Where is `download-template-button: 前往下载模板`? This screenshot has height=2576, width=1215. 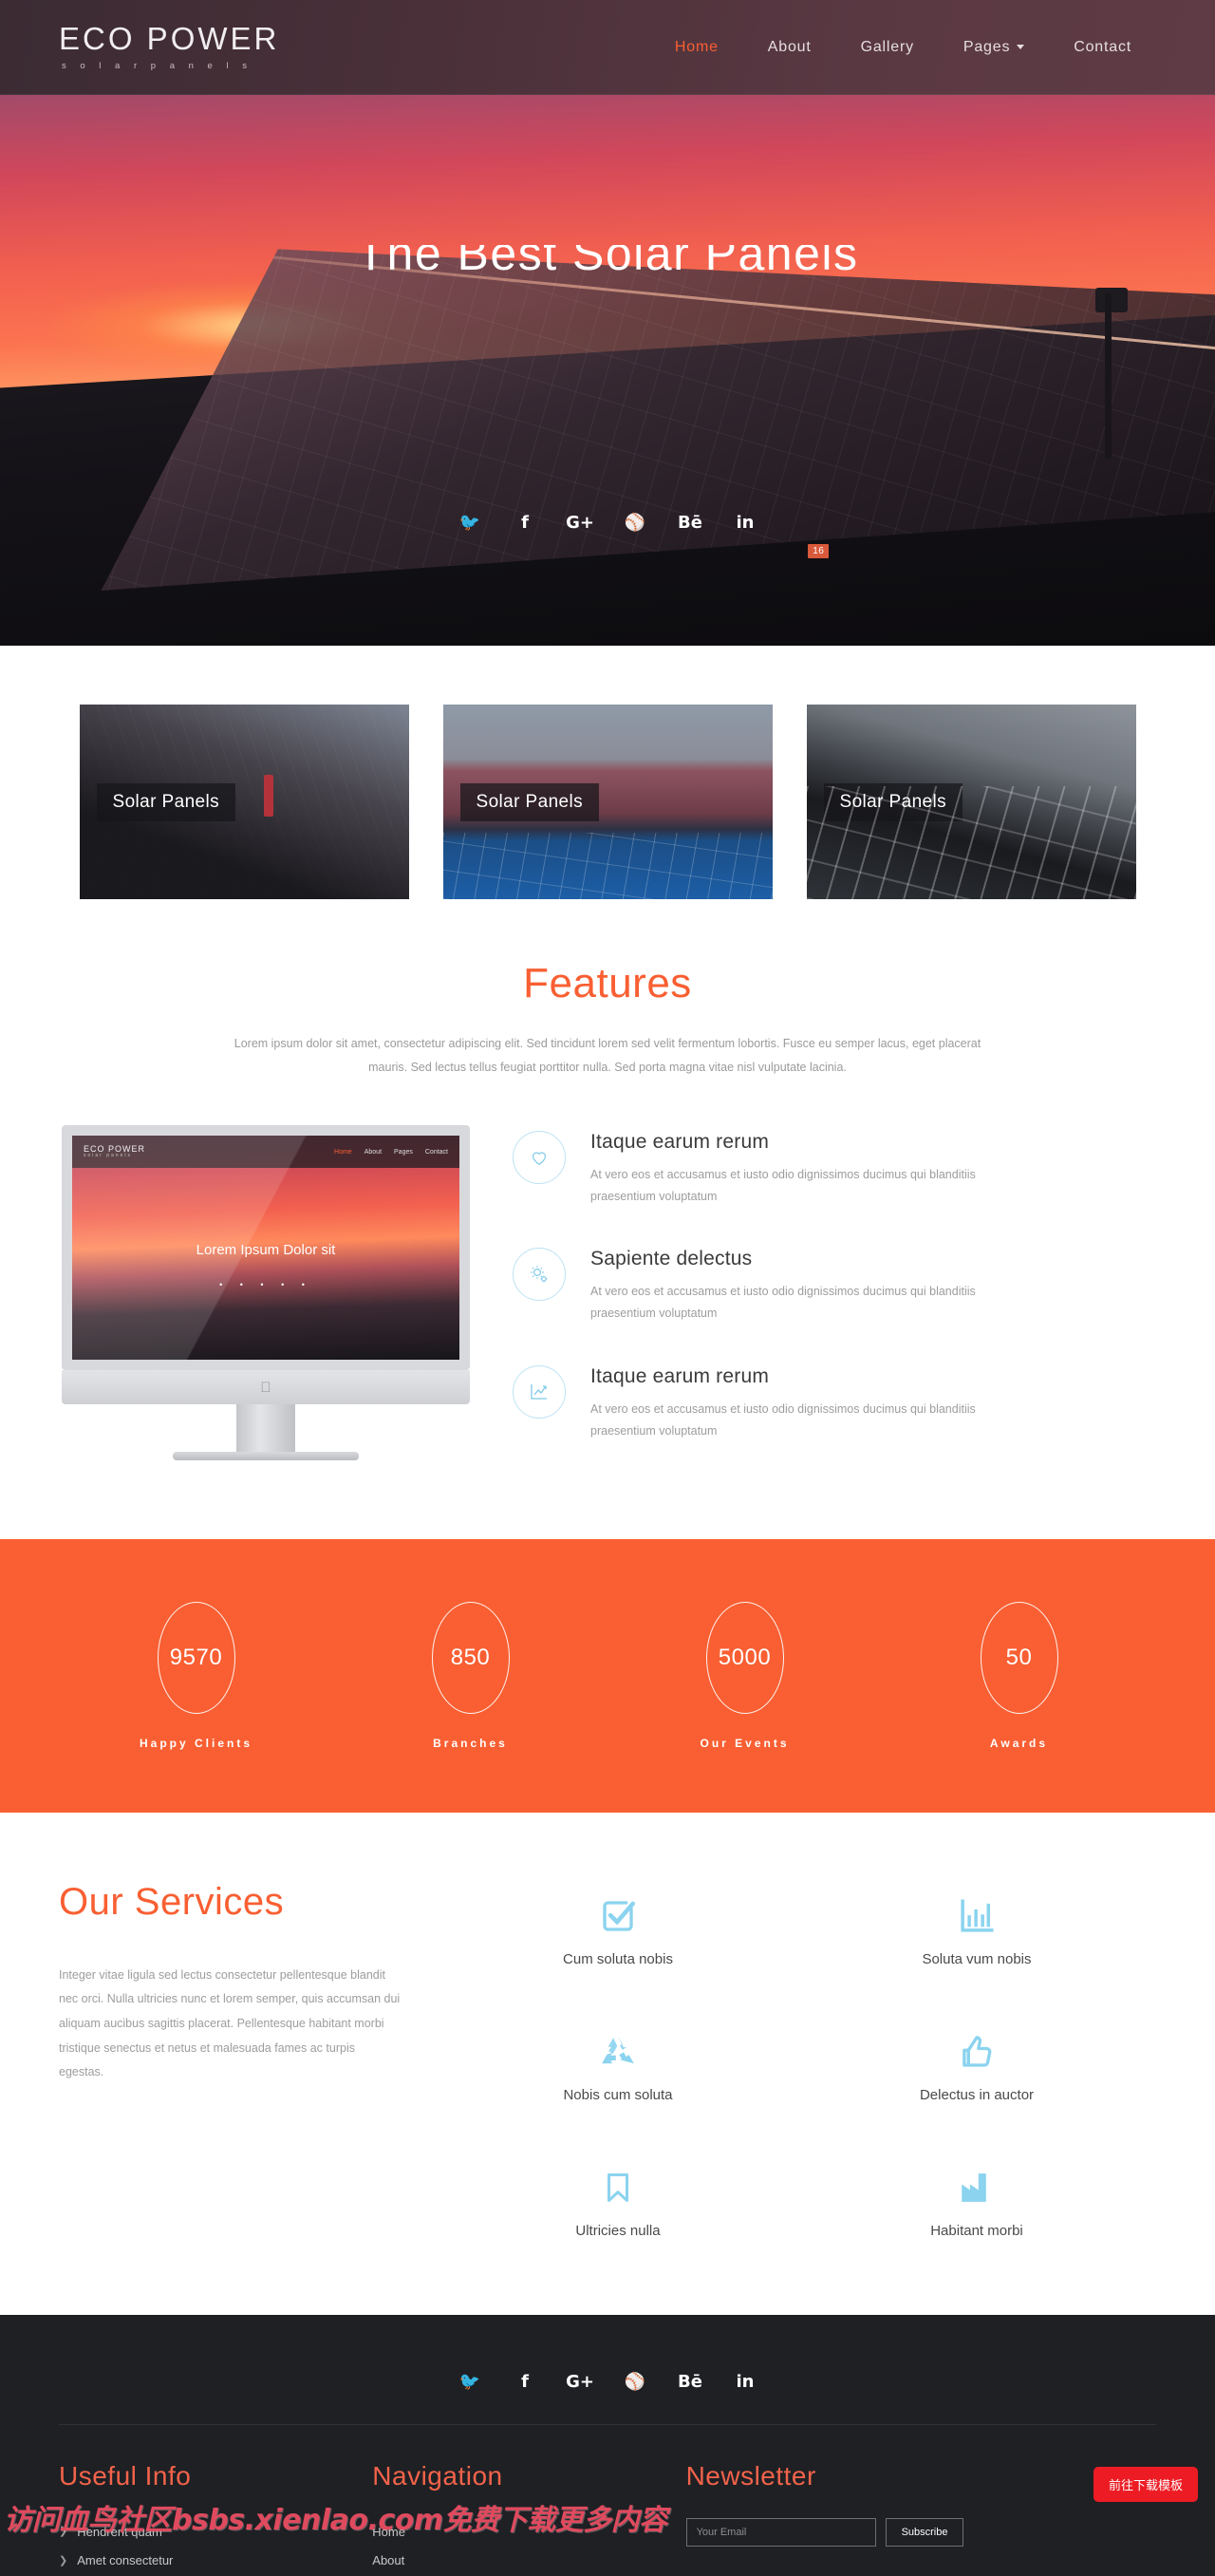
download-template-button: 前往下载模板 is located at coordinates (1145, 2484).